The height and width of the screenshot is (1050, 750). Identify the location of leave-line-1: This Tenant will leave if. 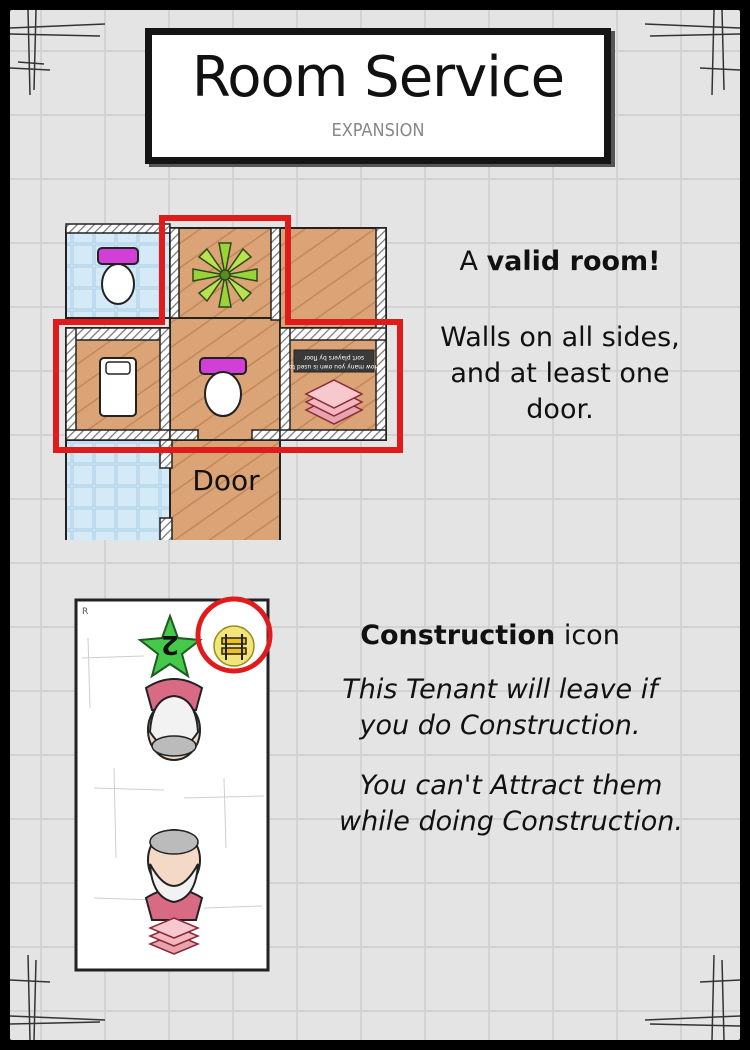
(500, 689).